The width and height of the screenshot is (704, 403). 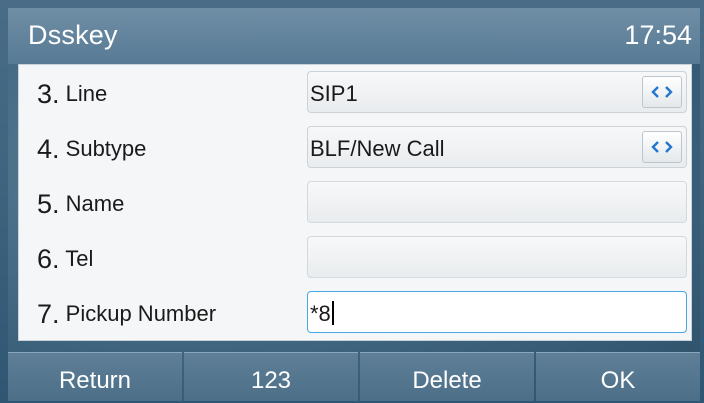 I want to click on input-mode-button: 123, so click(x=271, y=376).